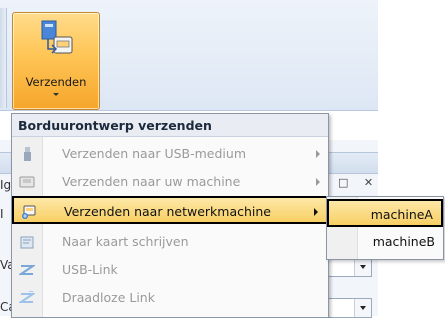 Image resolution: width=445 pixels, height=318 pixels. I want to click on submenu-item-label: machineB, so click(403, 241).